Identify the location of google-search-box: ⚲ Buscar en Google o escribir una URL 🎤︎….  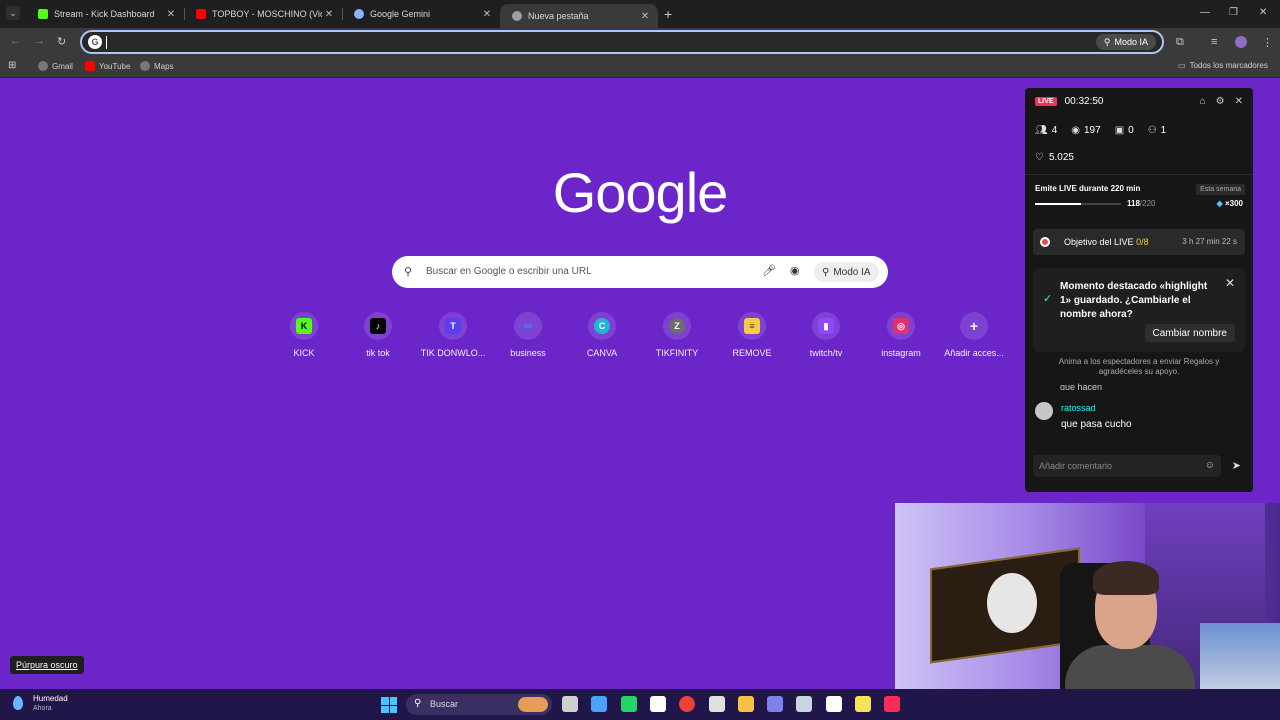
(640, 272).